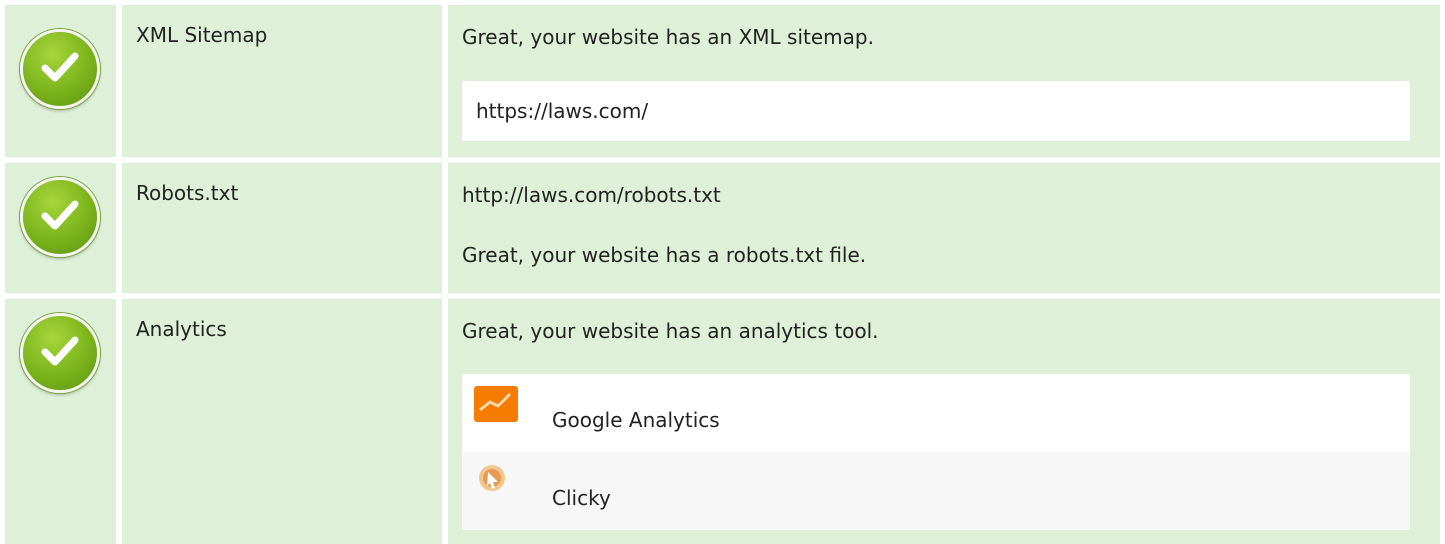 Image resolution: width=1445 pixels, height=544 pixels. I want to click on tool-name: Clicky, so click(581, 498).